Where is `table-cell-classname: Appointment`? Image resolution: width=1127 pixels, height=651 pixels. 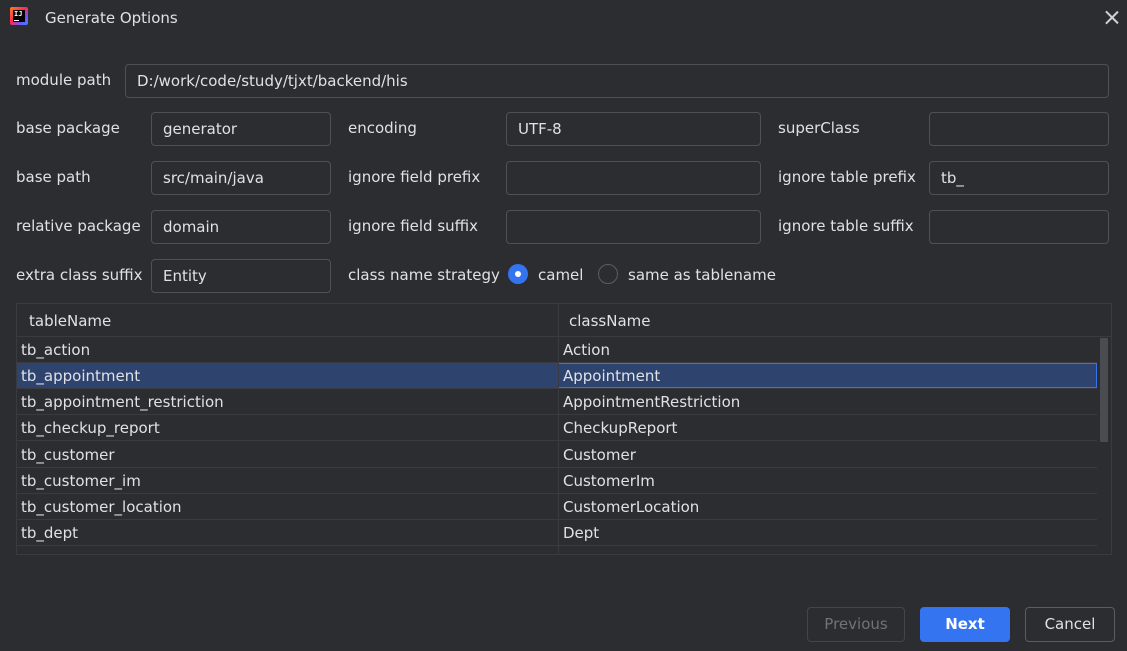 table-cell-classname: Appointment is located at coordinates (611, 375).